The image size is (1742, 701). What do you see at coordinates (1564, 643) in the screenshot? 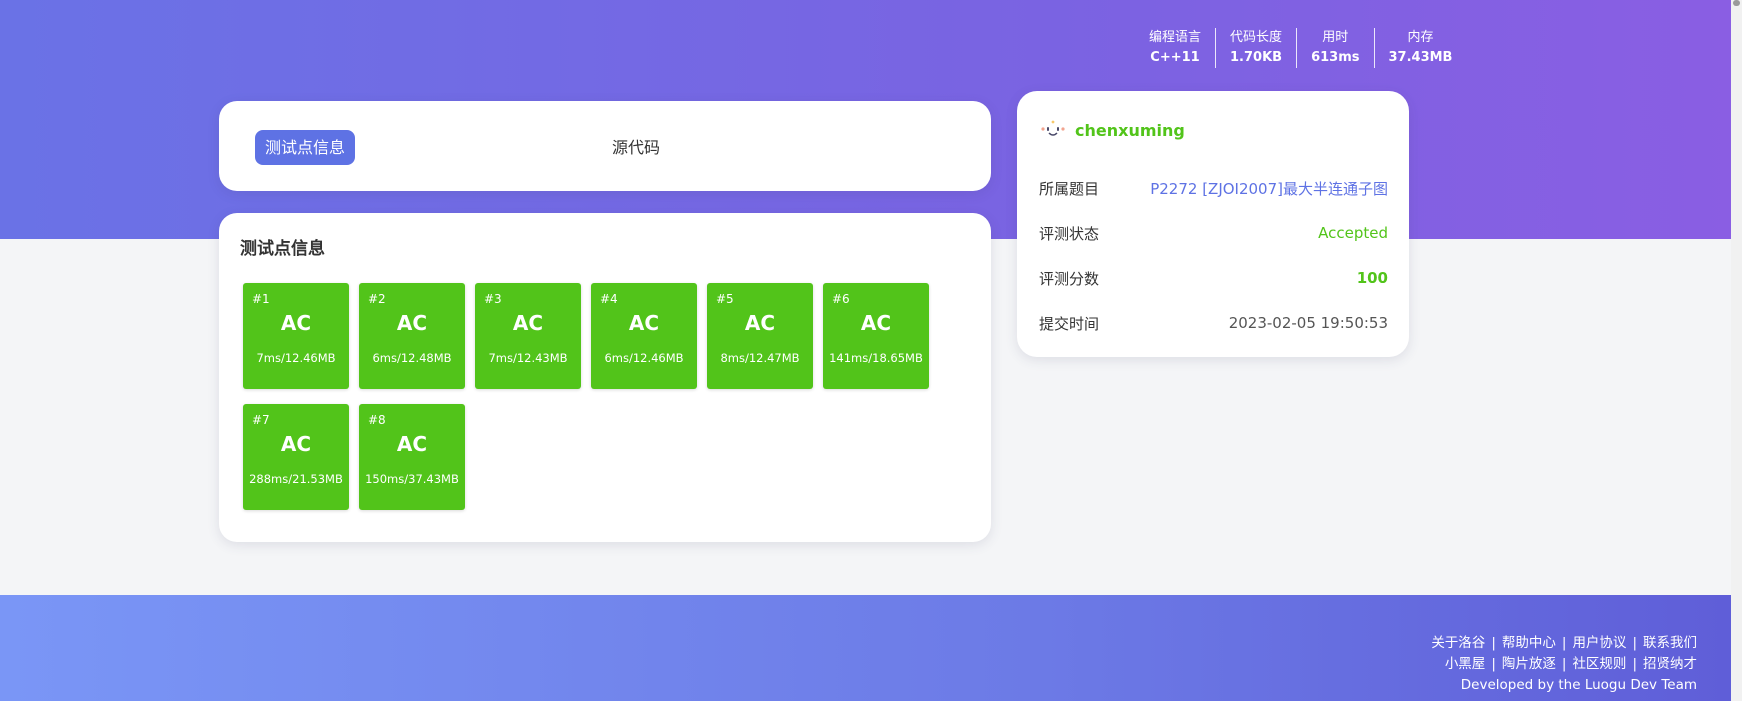
I see `footer-links-row-1: 关于洛谷 | 帮助中心 | 用户协议 | 联系我们` at bounding box center [1564, 643].